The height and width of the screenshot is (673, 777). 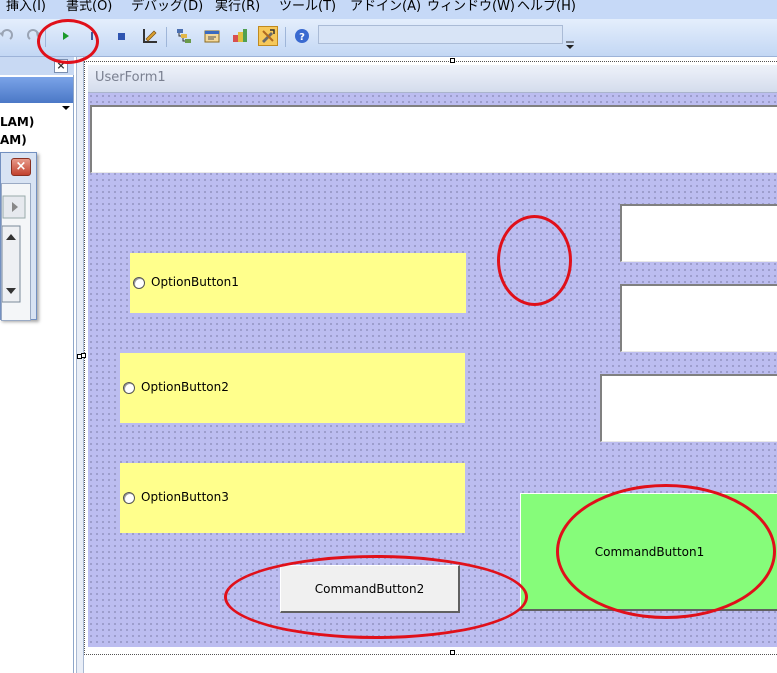 I want to click on annotation-circle-run, so click(x=68, y=41).